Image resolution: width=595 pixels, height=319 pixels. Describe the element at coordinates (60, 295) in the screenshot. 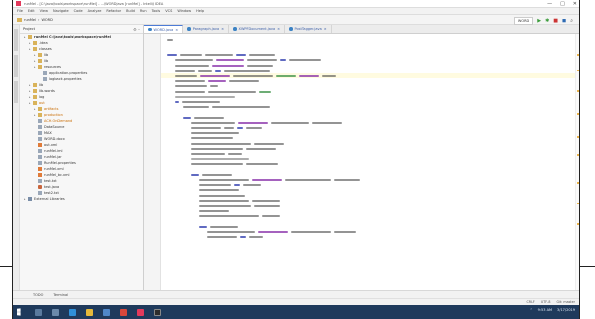

I see `terminal-tool-button: Terminal` at that location.